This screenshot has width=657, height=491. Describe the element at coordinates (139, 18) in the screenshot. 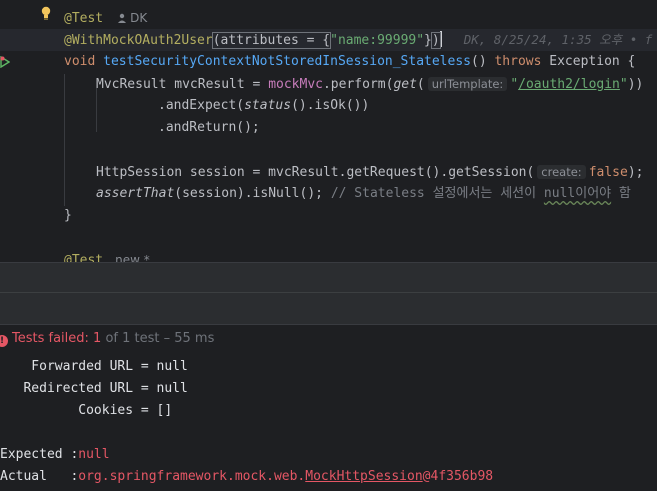

I see `author-name: DK` at that location.